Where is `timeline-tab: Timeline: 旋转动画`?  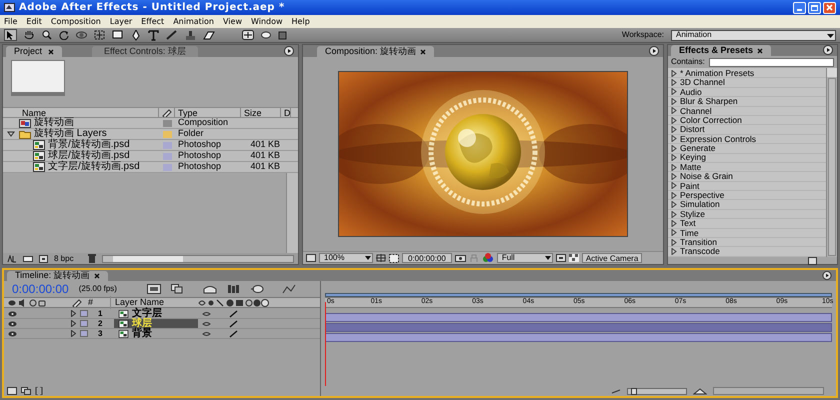 timeline-tab: Timeline: 旋转动画 is located at coordinates (57, 276).